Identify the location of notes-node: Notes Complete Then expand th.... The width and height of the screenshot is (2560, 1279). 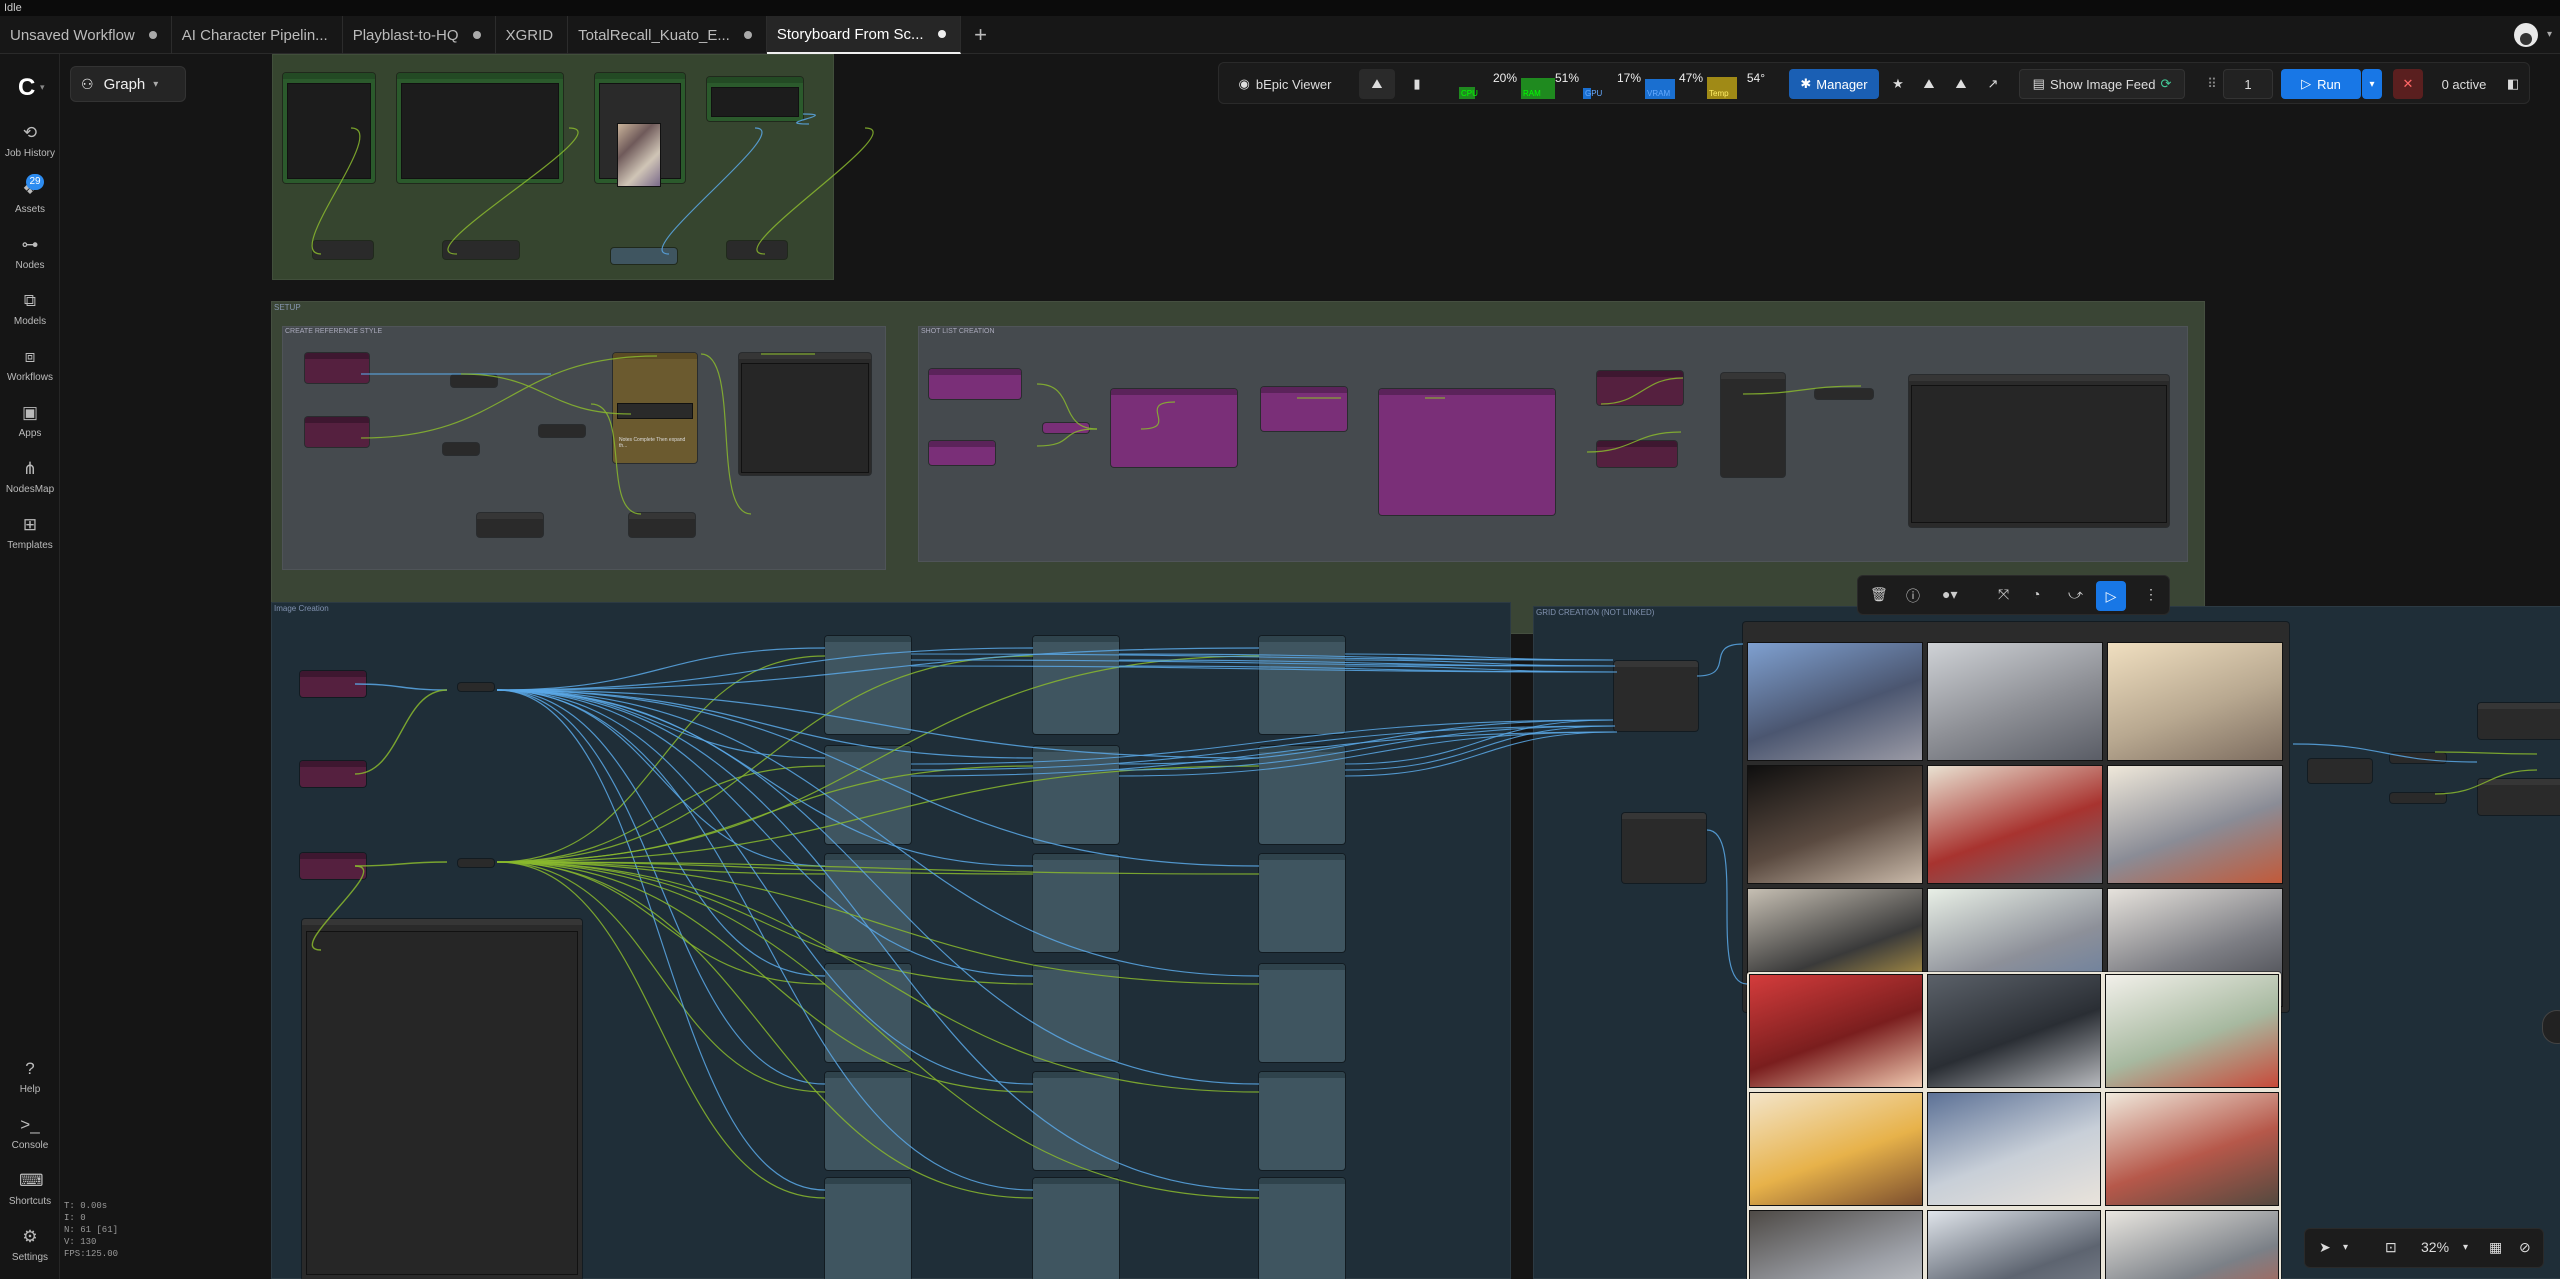
(655, 408).